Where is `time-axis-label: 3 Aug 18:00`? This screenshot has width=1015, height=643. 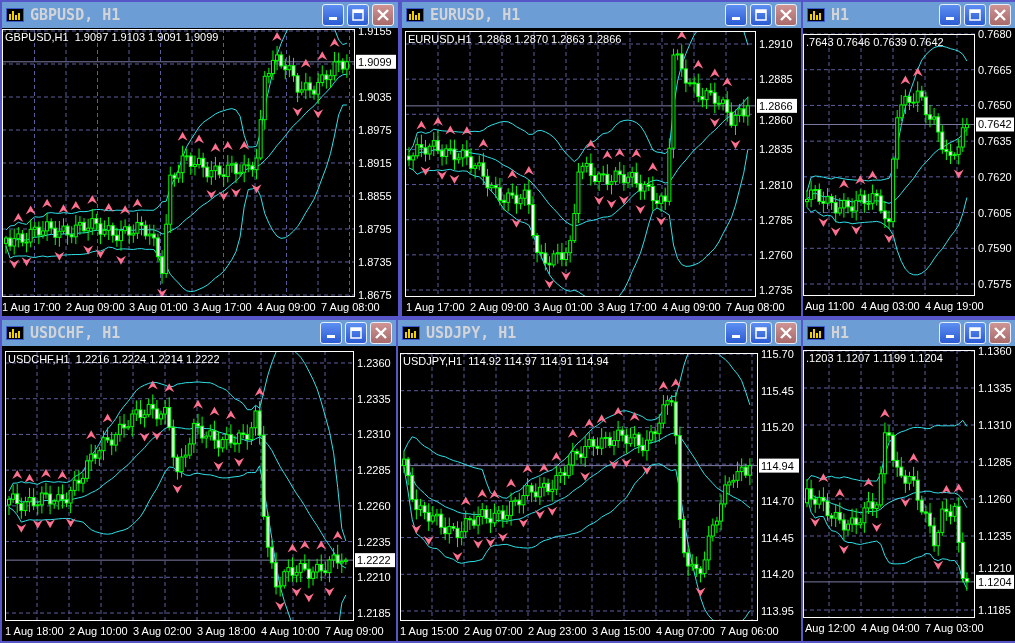 time-axis-label: 3 Aug 18:00 is located at coordinates (226, 631).